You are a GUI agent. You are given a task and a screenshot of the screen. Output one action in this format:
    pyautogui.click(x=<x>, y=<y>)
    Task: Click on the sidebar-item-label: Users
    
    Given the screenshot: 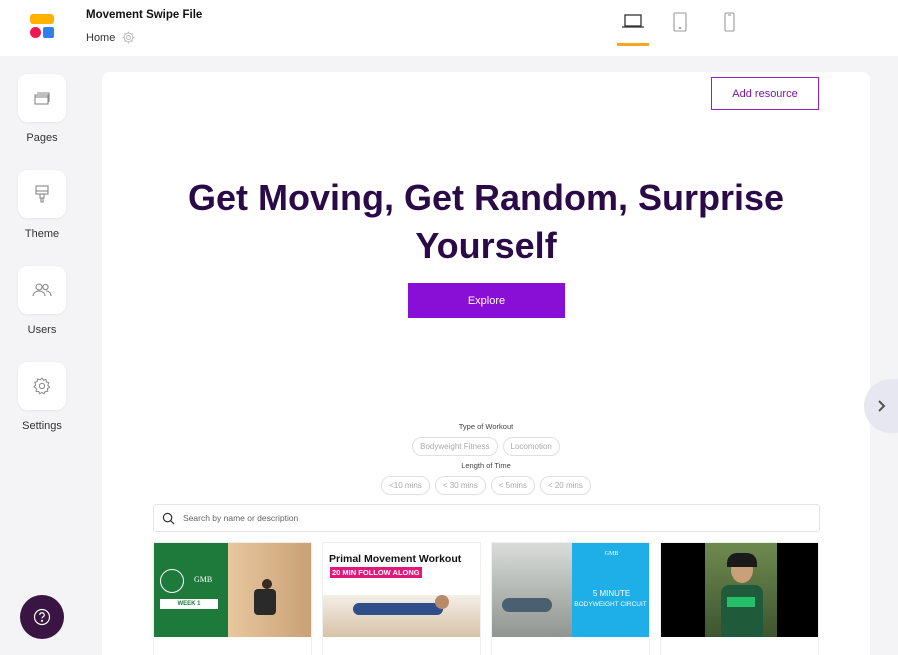 What is the action you would take?
    pyautogui.click(x=42, y=330)
    